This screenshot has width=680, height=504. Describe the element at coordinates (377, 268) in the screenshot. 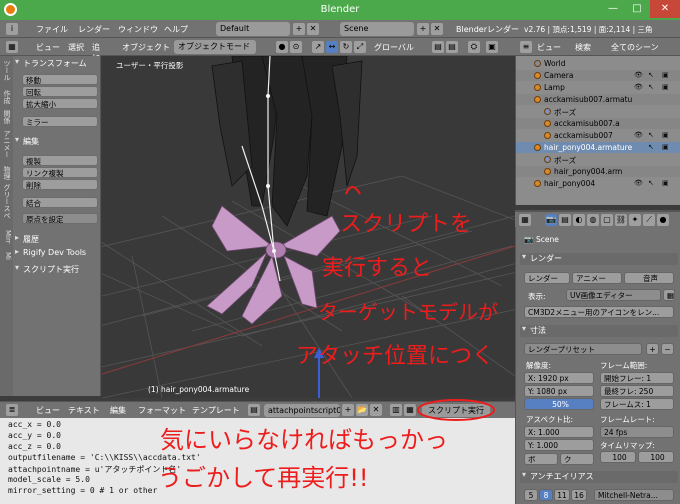

I see `annotation-line-2: 実行すると` at that location.